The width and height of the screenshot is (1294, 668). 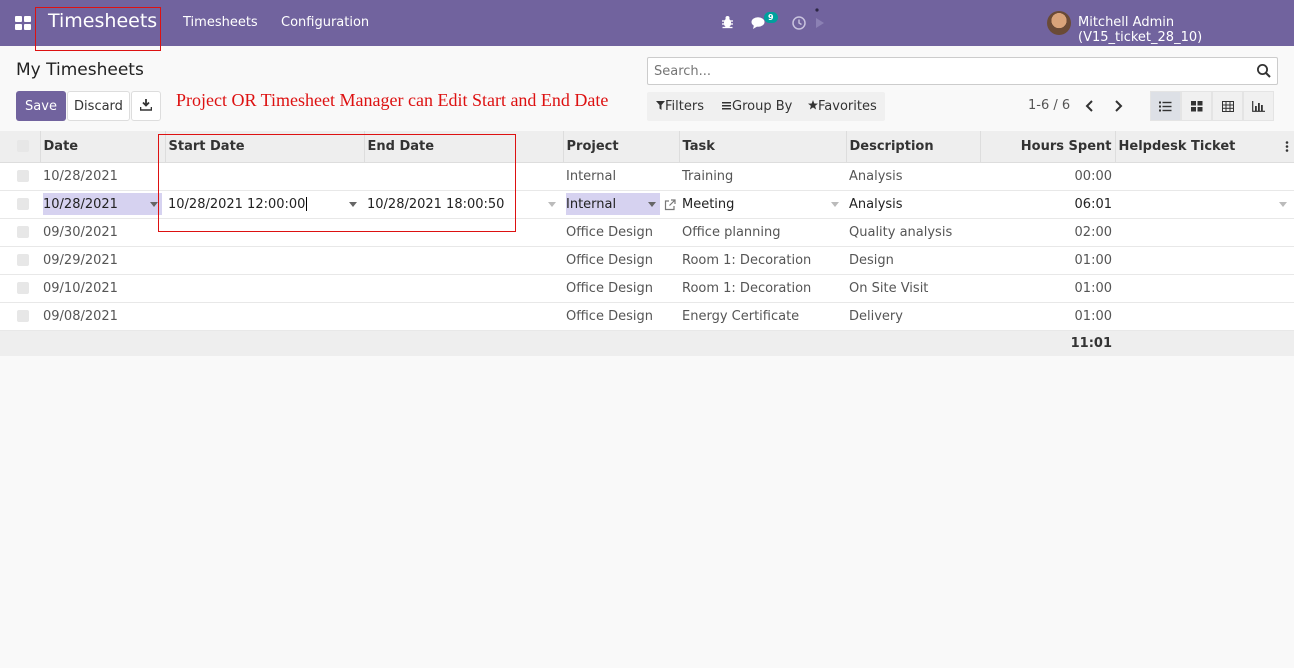 What do you see at coordinates (102, 147) in the screenshot?
I see `column-date: Date` at bounding box center [102, 147].